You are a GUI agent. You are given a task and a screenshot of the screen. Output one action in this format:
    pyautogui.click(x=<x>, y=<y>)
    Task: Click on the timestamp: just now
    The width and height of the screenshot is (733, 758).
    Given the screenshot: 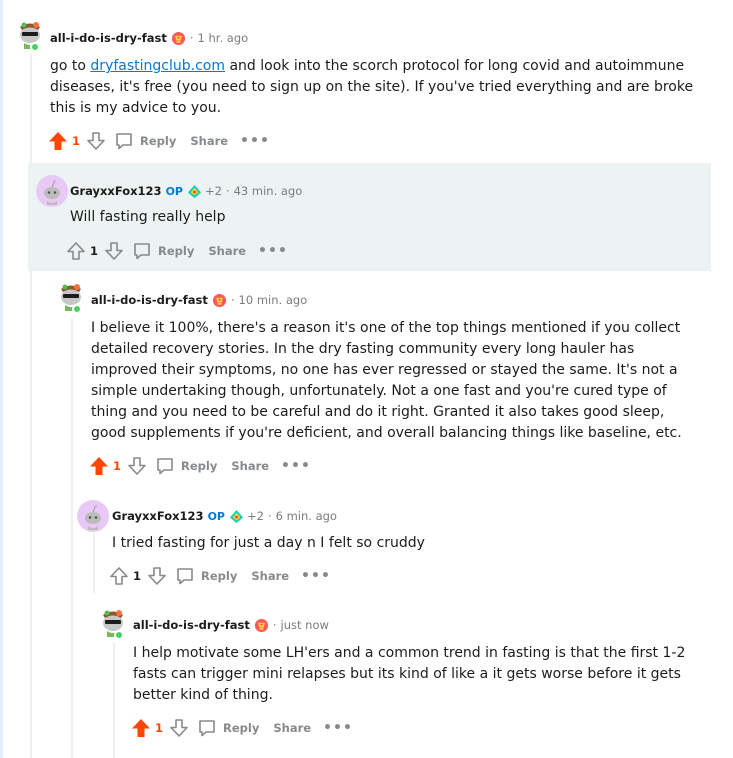 What is the action you would take?
    pyautogui.click(x=305, y=625)
    